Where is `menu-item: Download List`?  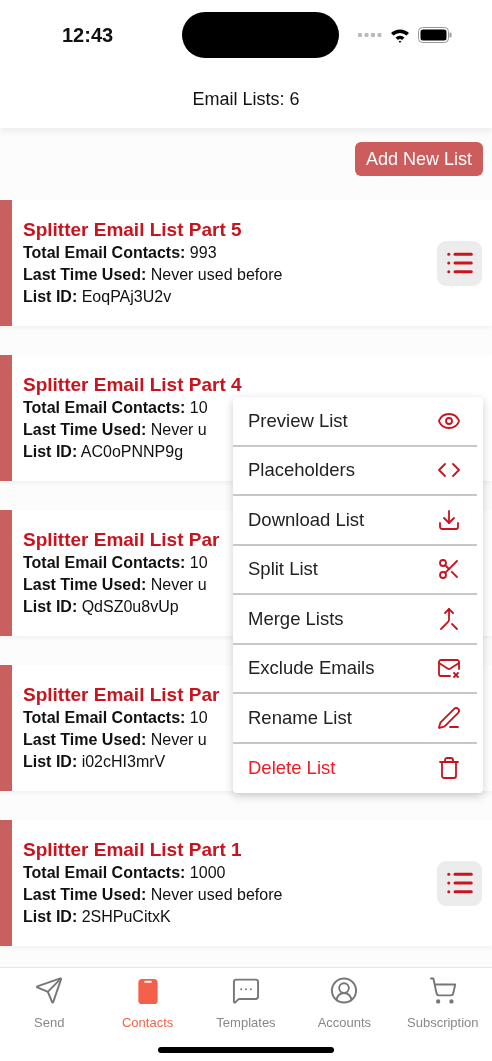 menu-item: Download List is located at coordinates (355, 521).